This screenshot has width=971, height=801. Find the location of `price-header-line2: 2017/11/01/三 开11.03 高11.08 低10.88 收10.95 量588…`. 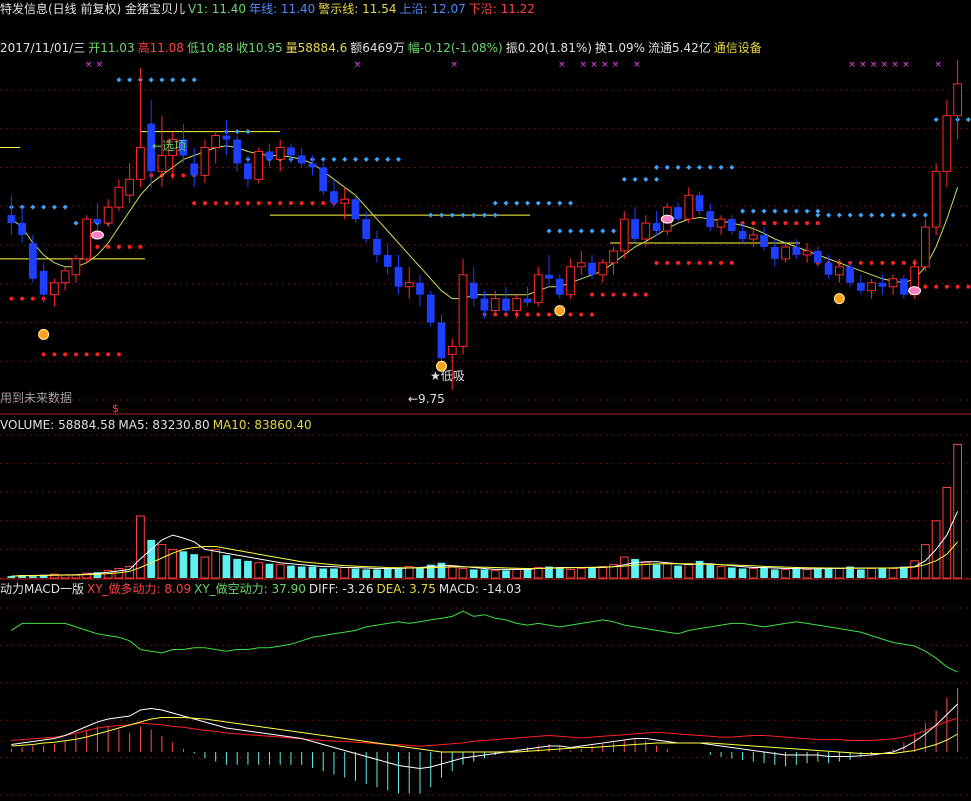

price-header-line2: 2017/11/01/三 开11.03 高11.08 低10.88 收10.95 量588… is located at coordinates (382, 48).